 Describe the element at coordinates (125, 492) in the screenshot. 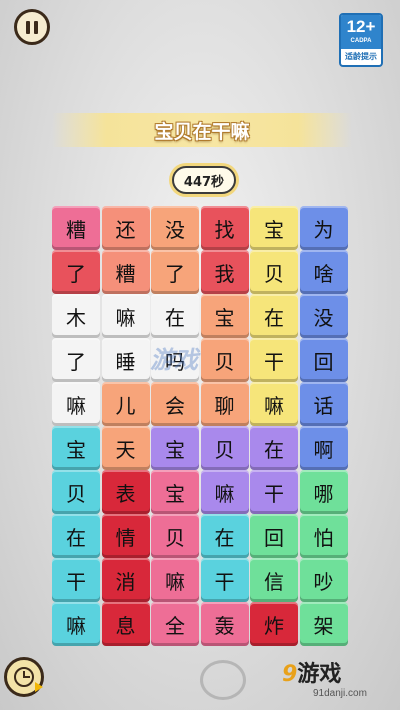

I see `word-tile: 表` at that location.